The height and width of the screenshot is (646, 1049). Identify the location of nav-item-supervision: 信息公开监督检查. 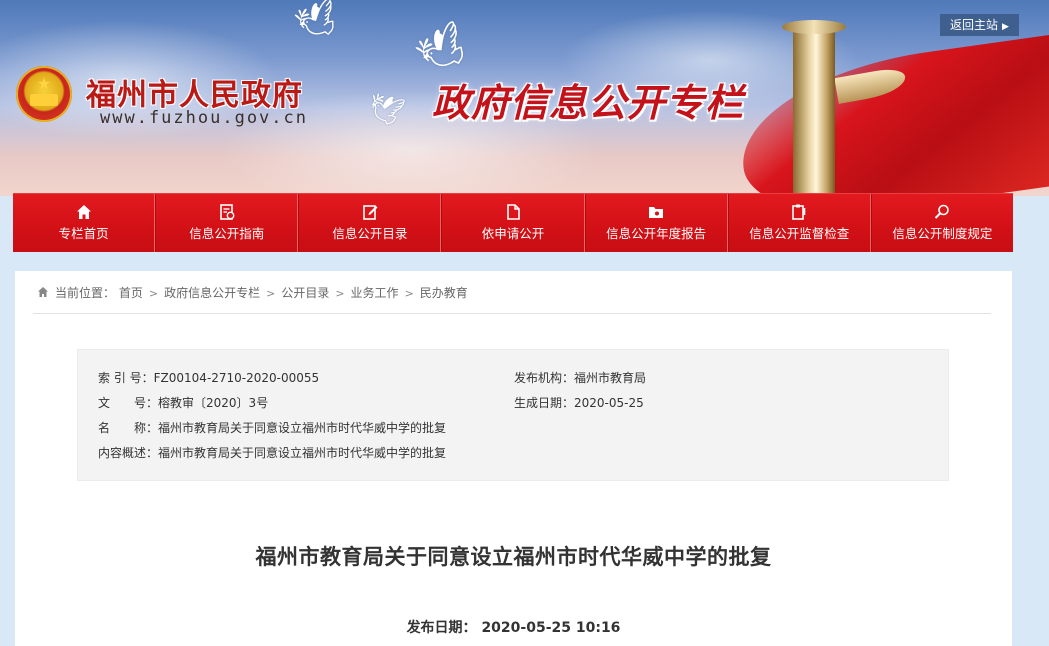
(799, 223).